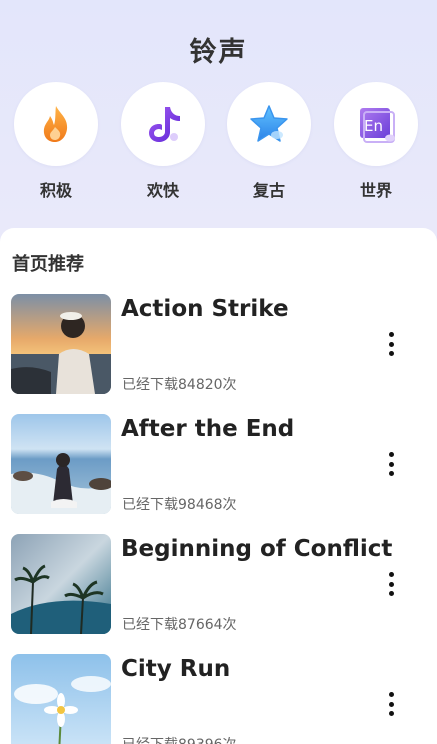 This screenshot has width=437, height=744. I want to click on song-item: Beginning of Conflict 已经下载87664次, so click(218, 584).